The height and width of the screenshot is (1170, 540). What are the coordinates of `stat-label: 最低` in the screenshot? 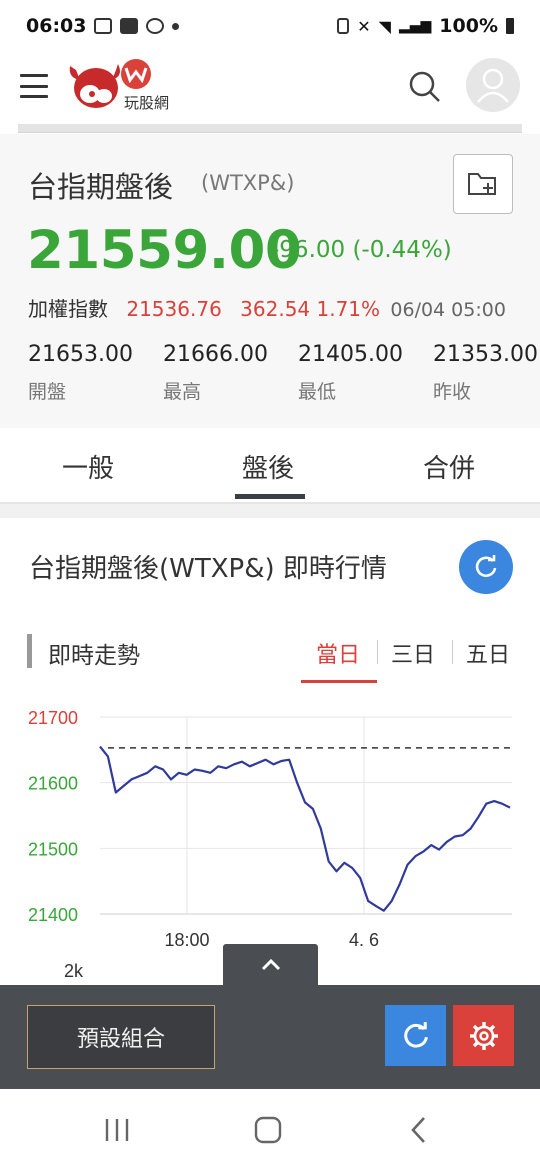 It's located at (317, 392).